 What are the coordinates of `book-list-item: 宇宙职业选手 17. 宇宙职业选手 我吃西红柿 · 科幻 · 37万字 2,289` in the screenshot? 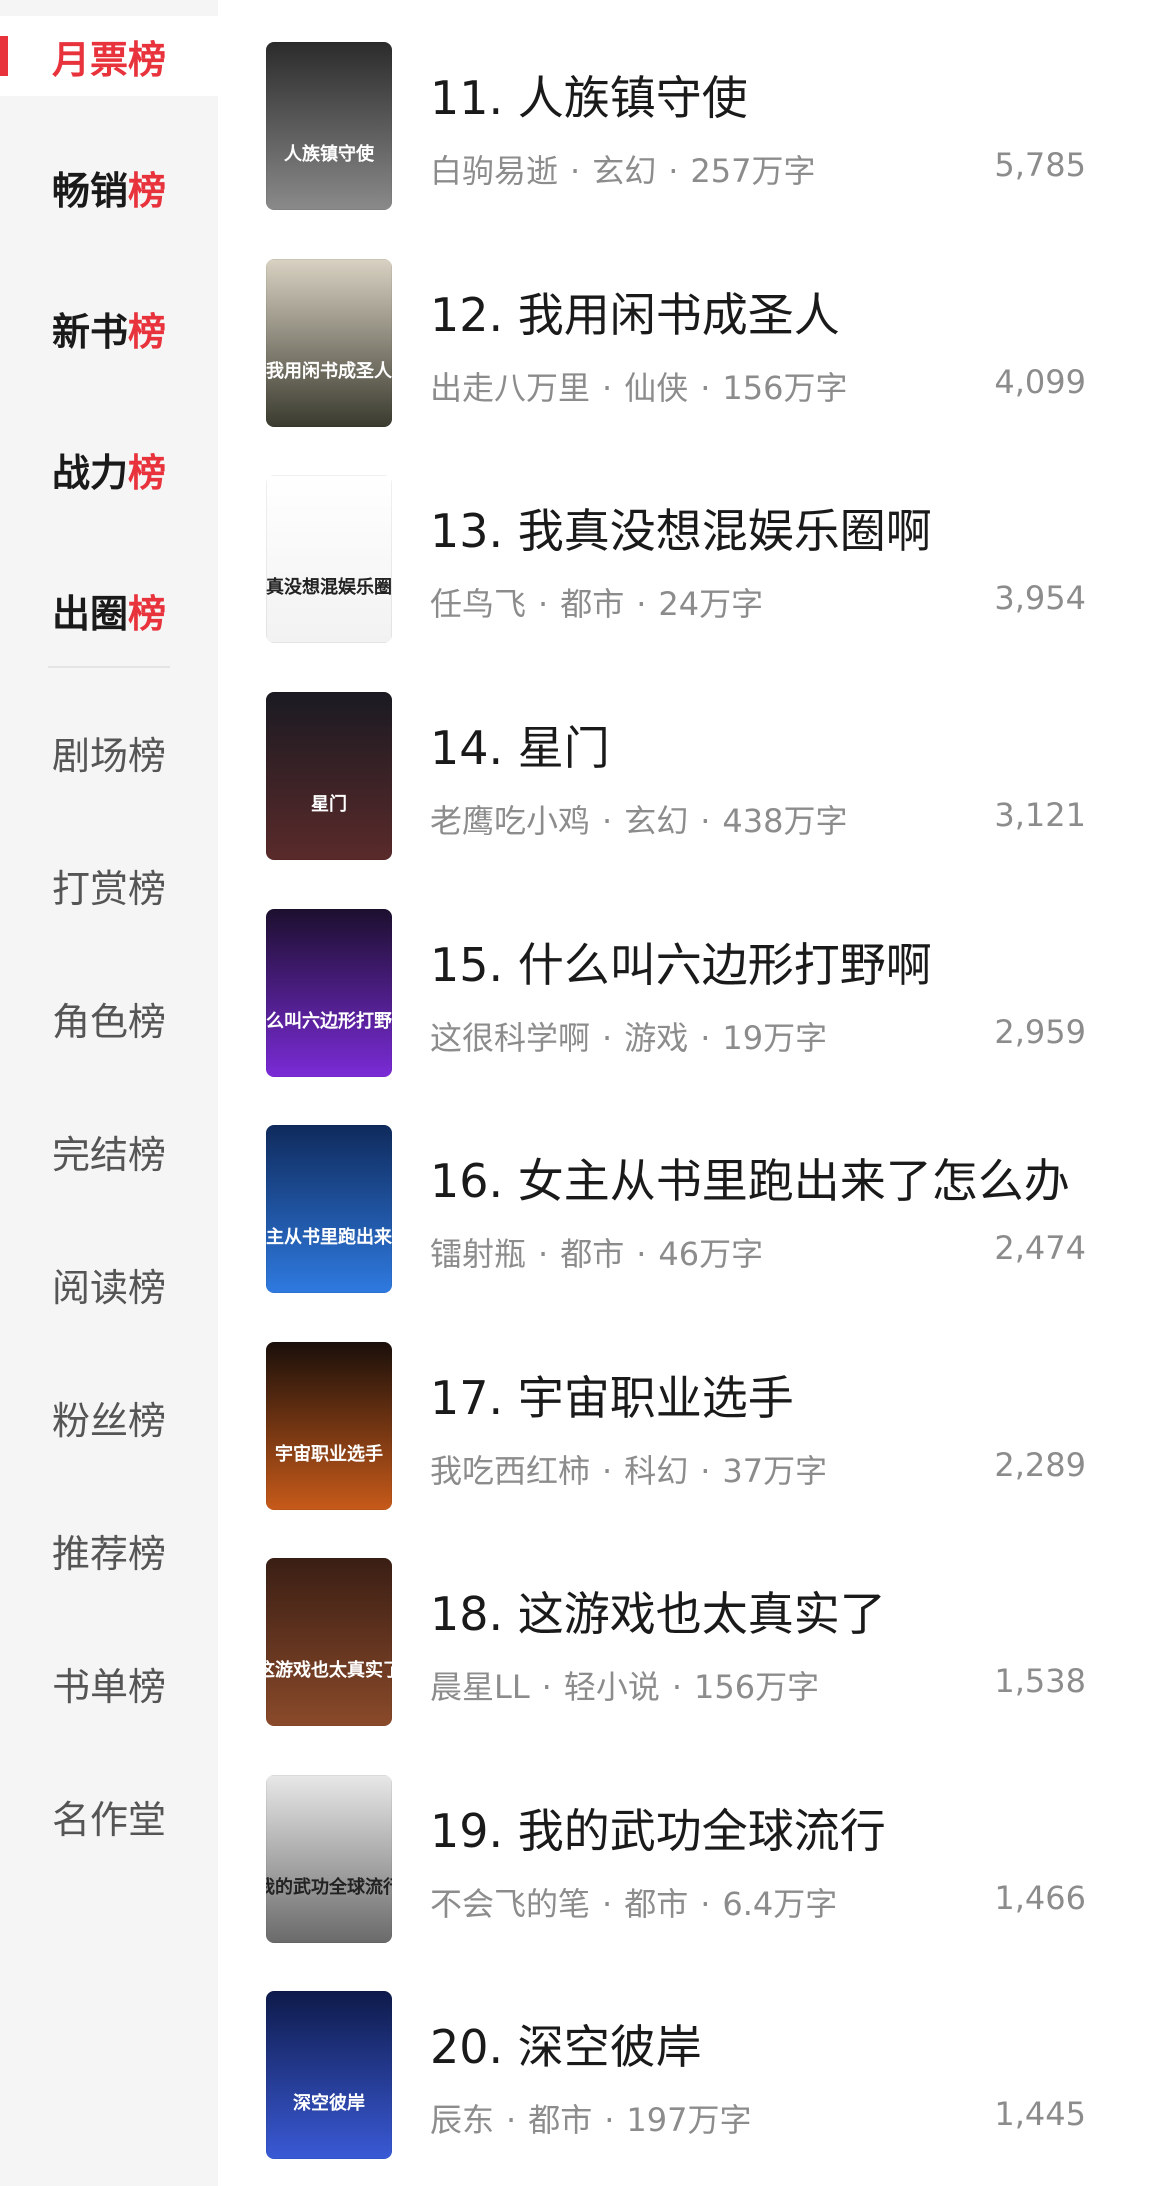 It's located at (697, 1450).